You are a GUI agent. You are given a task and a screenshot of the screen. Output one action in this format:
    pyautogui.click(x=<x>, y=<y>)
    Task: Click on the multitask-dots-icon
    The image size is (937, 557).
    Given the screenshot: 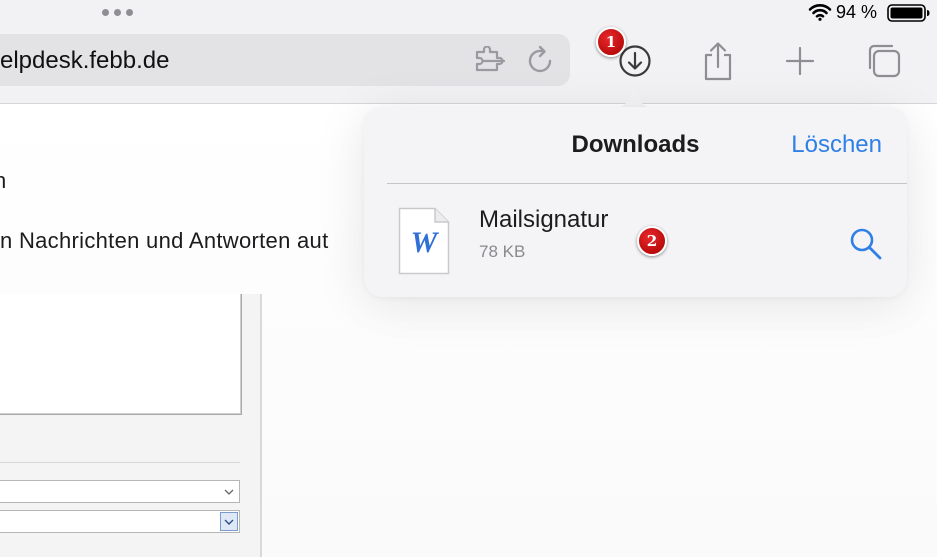 What is the action you would take?
    pyautogui.click(x=120, y=11)
    